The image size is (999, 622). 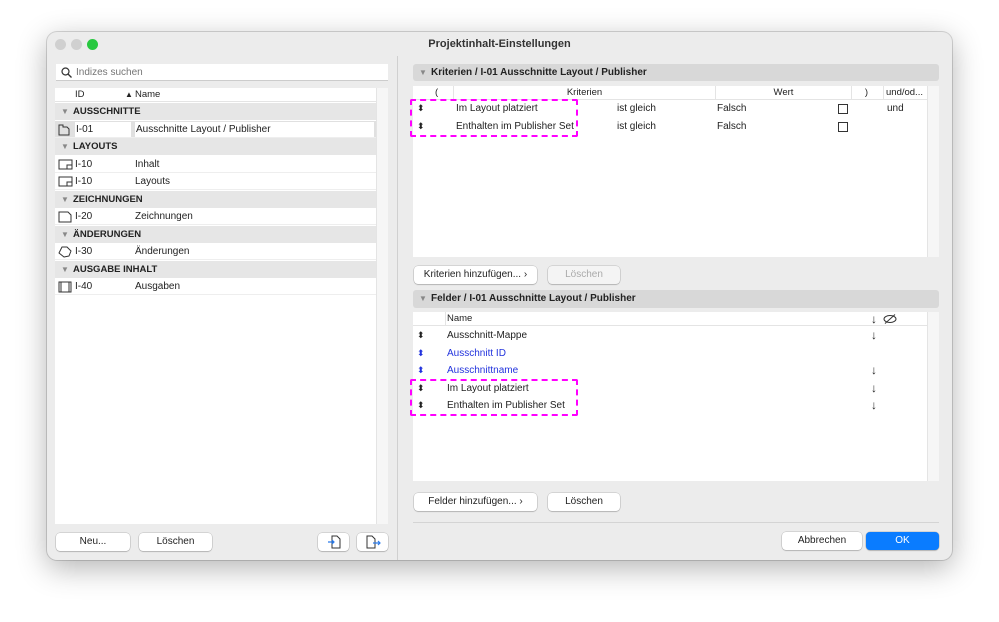 I want to click on group-label: AUSGABE INHALT, so click(x=115, y=269).